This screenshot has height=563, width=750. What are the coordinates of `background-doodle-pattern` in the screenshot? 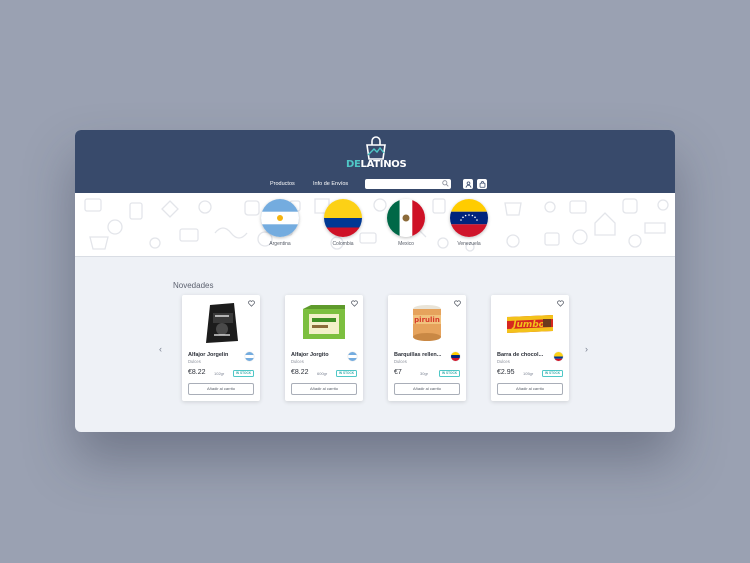 It's located at (376, 225).